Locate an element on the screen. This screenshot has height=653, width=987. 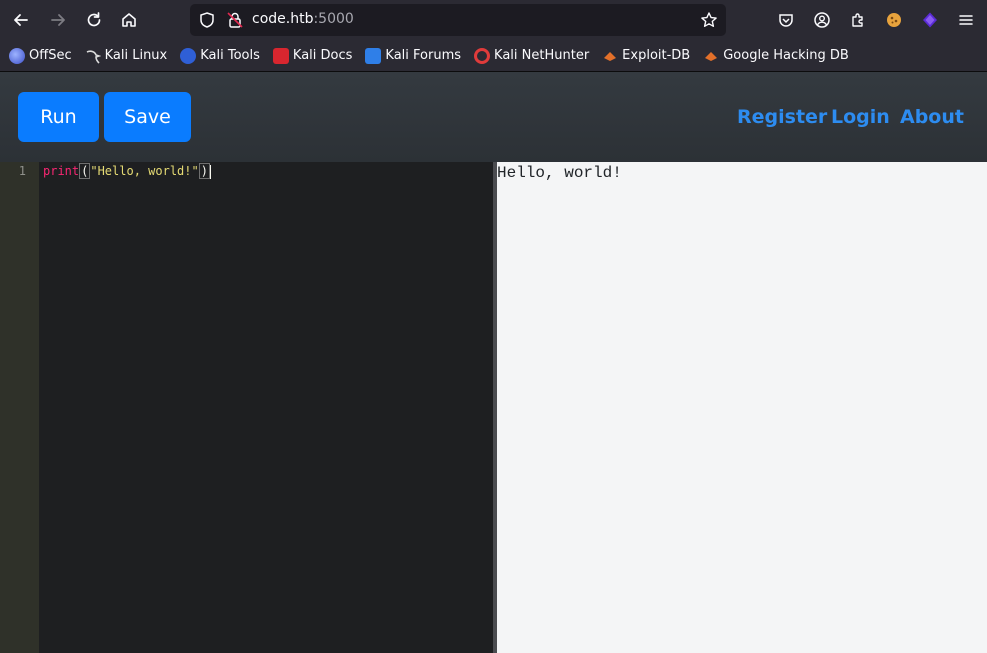
kali-forums-icon is located at coordinates (373, 55).